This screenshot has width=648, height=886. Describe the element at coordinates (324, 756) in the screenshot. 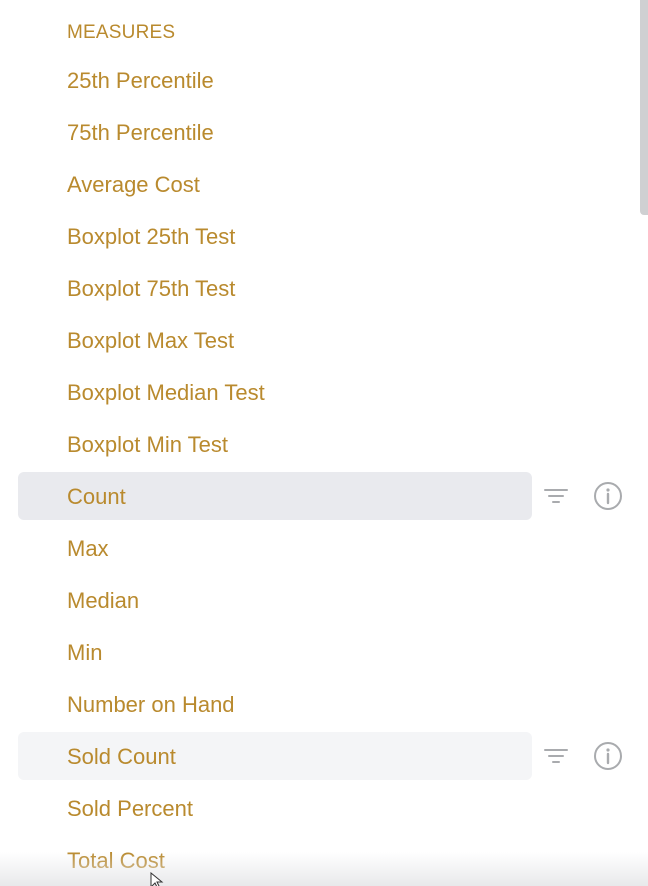

I see `measure-item-sold-count: Sold Count` at that location.